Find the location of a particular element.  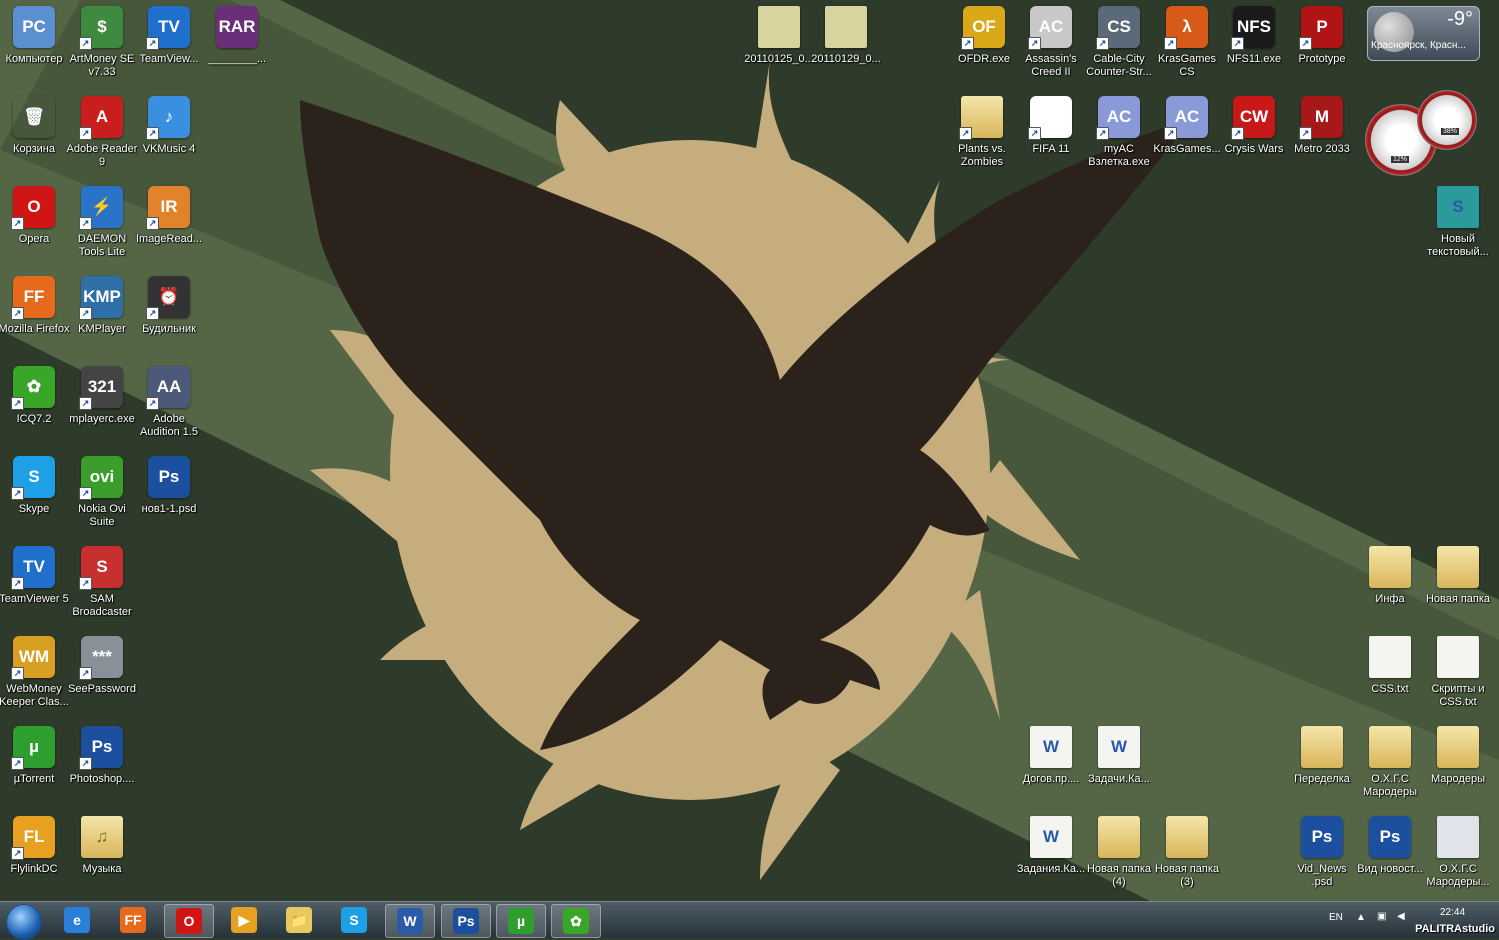

desktop-icon-label: Музыка is located at coordinates (102, 869).